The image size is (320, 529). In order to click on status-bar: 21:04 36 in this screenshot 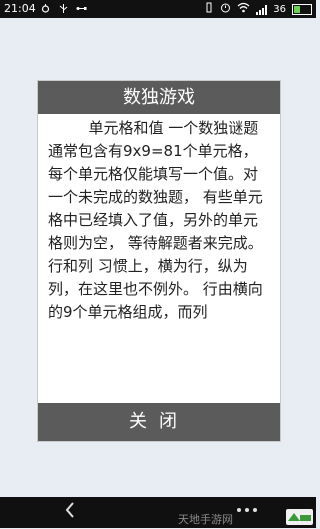, I will do `click(158, 9)`.